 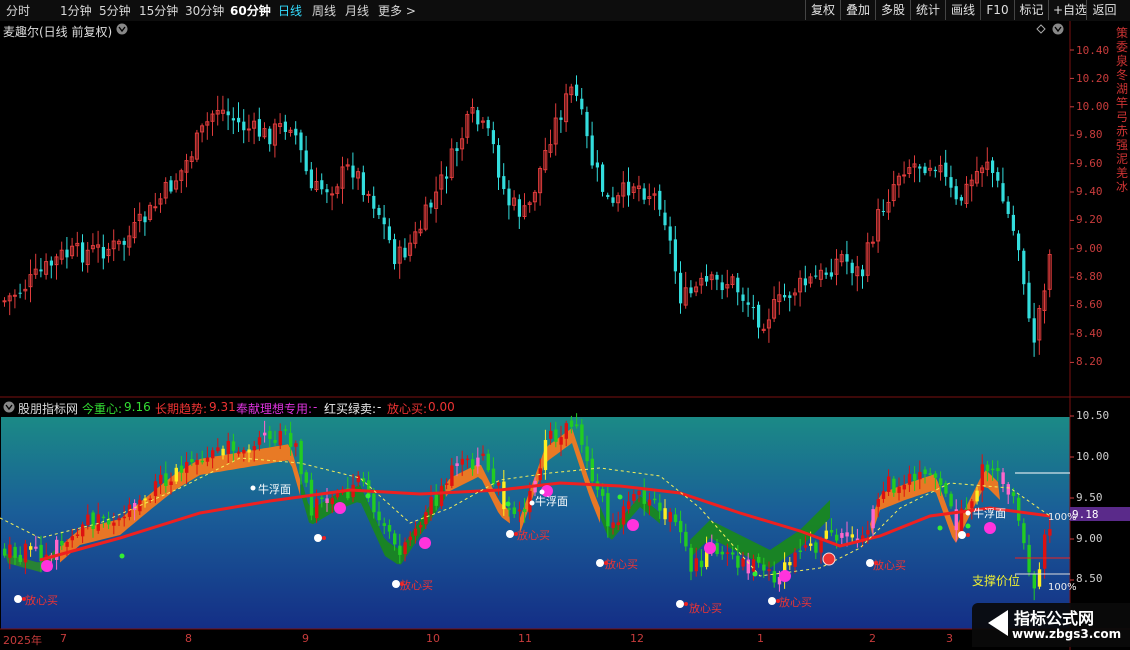 I want to click on period-tab-30min: 30分钟, so click(x=204, y=10).